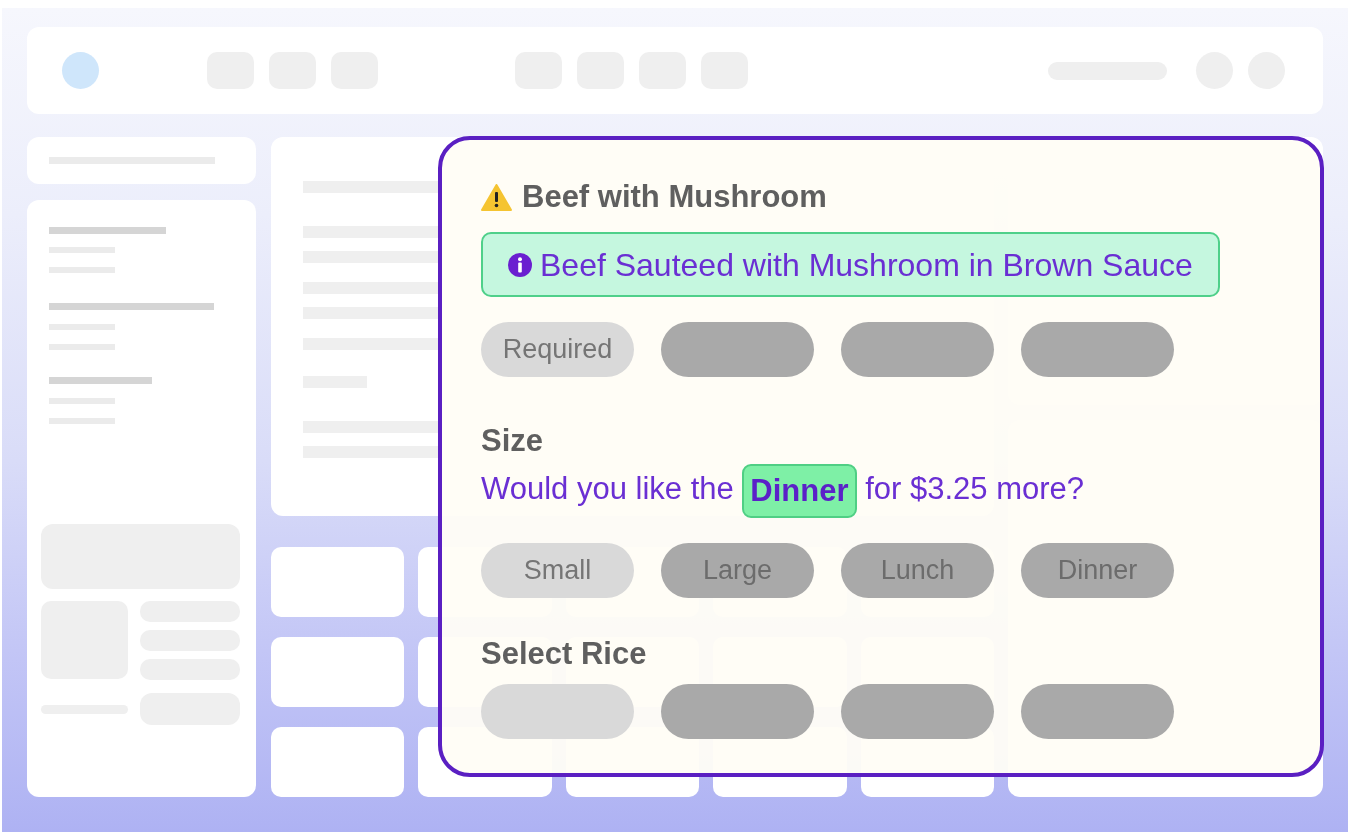  Describe the element at coordinates (866, 264) in the screenshot. I see `description-text: Beef Sauteed with Mushroom in Brown Sauce` at that location.